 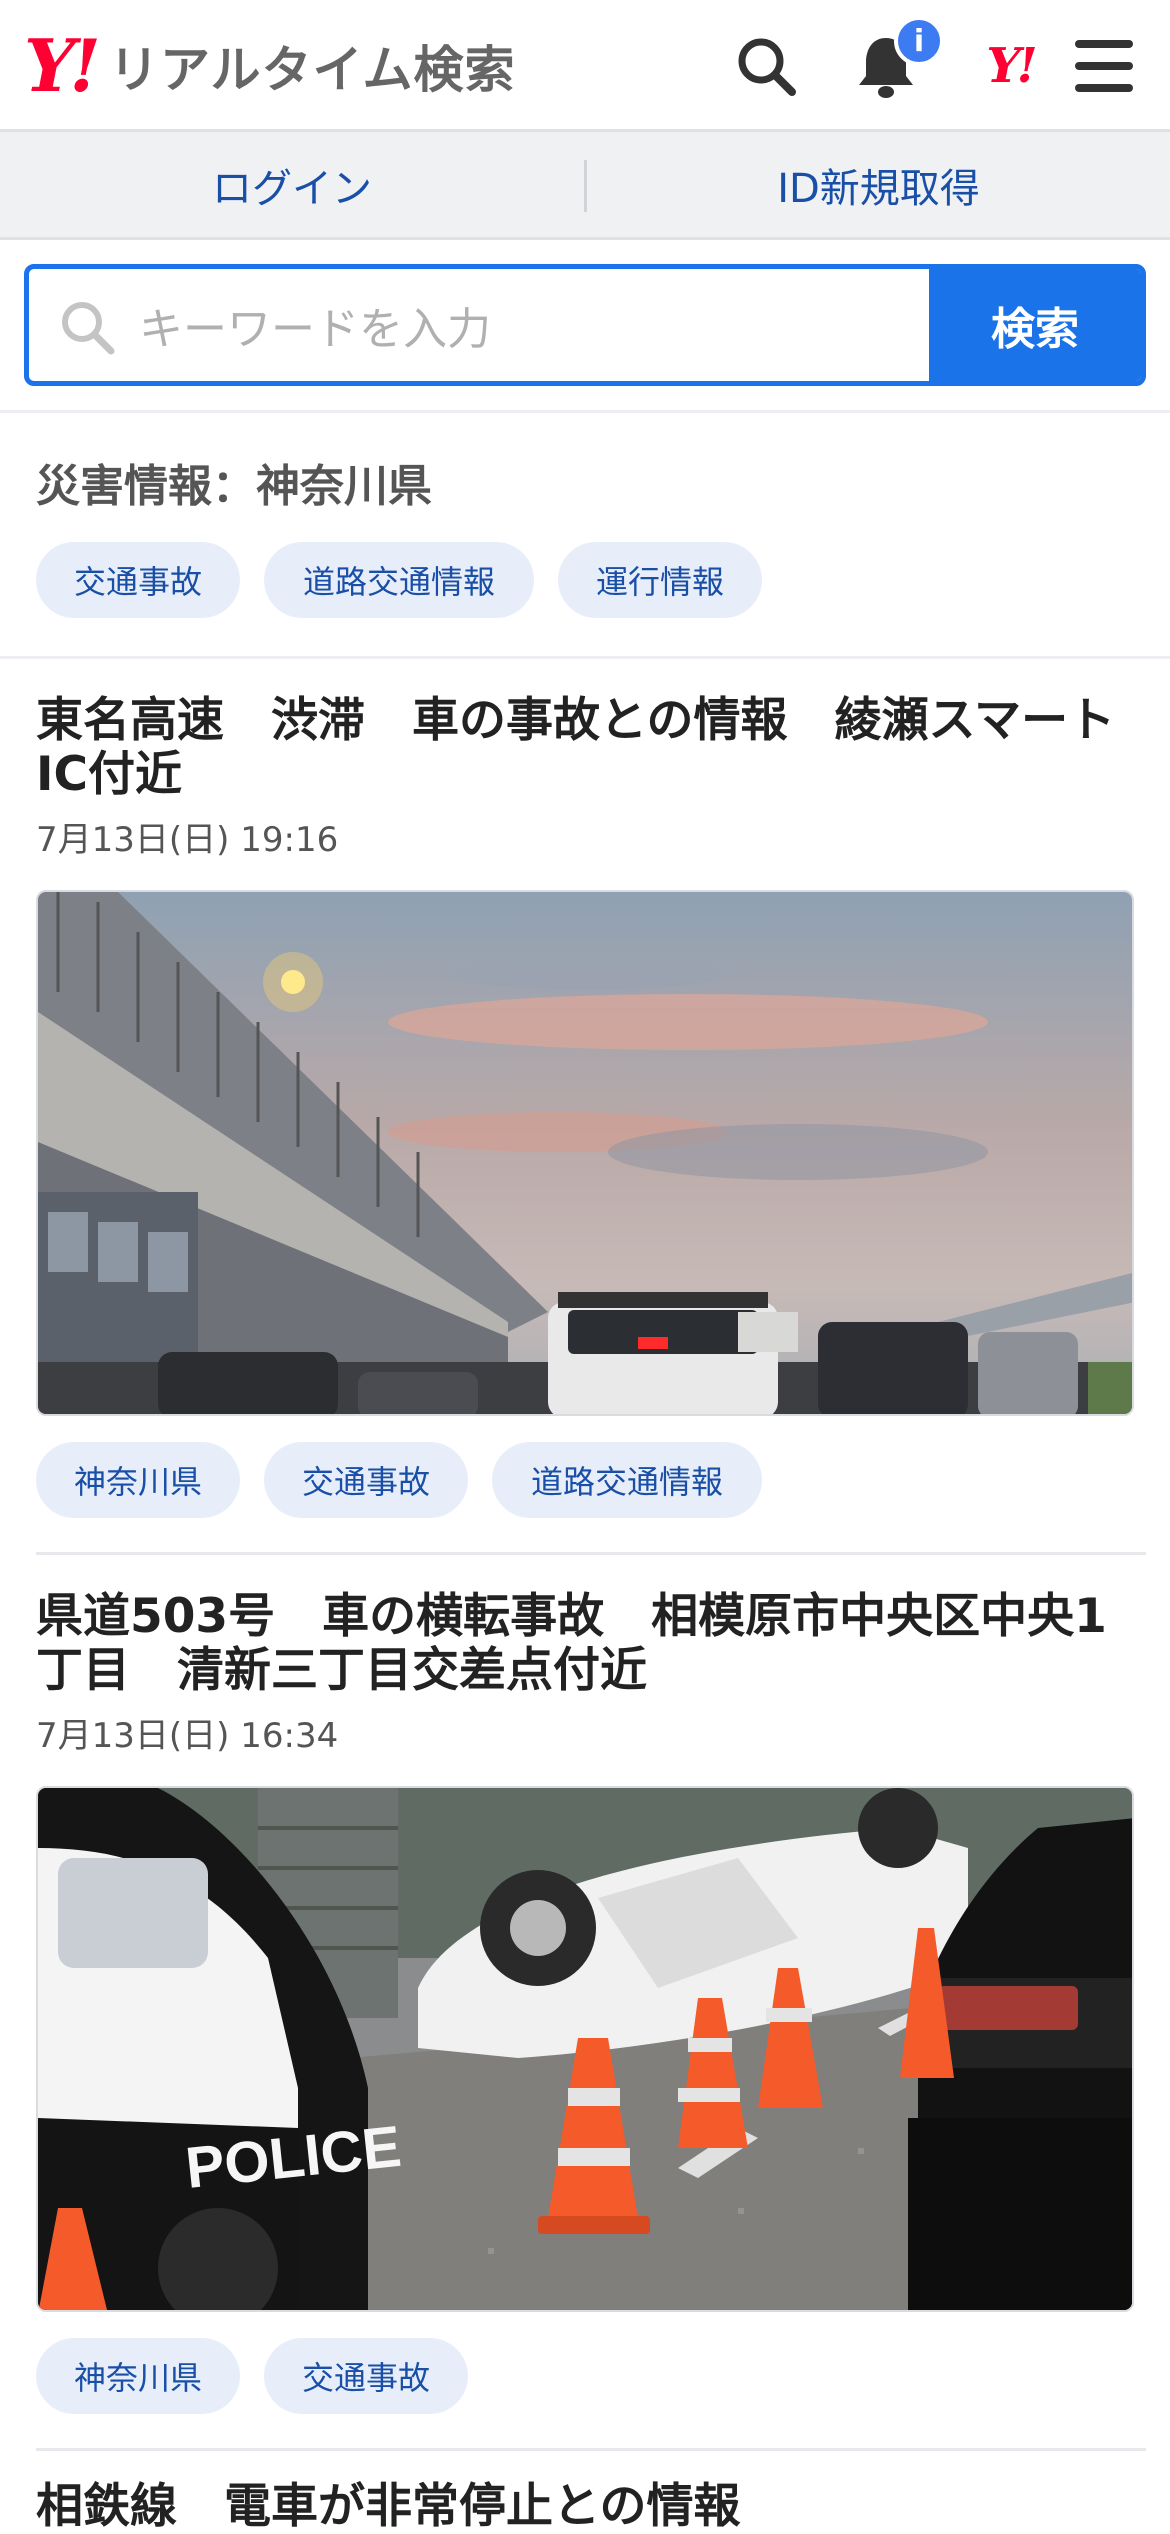 I want to click on app-header: Y! リアルタイム検索 i Y!, so click(x=585, y=66).